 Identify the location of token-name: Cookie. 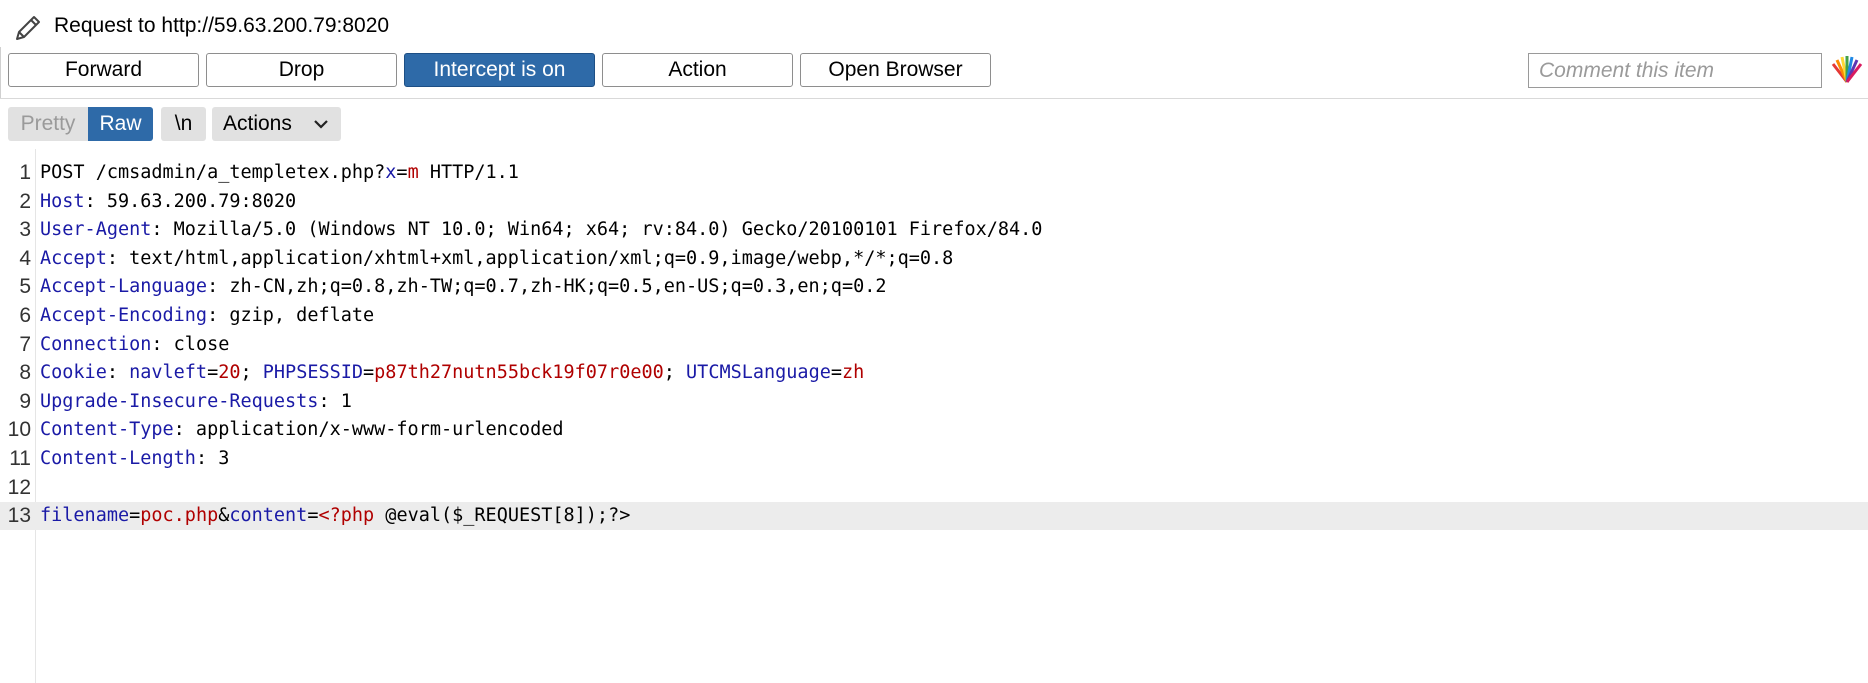
(73, 373).